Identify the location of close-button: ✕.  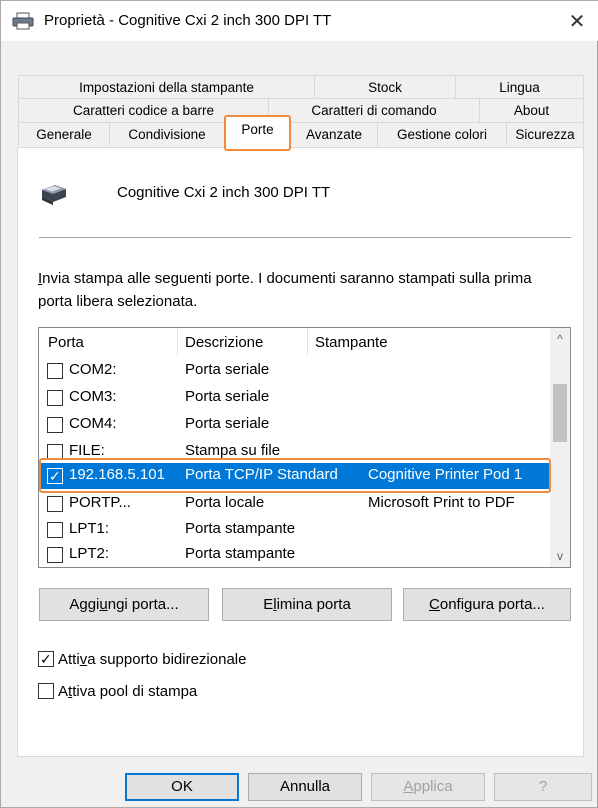
(576, 21).